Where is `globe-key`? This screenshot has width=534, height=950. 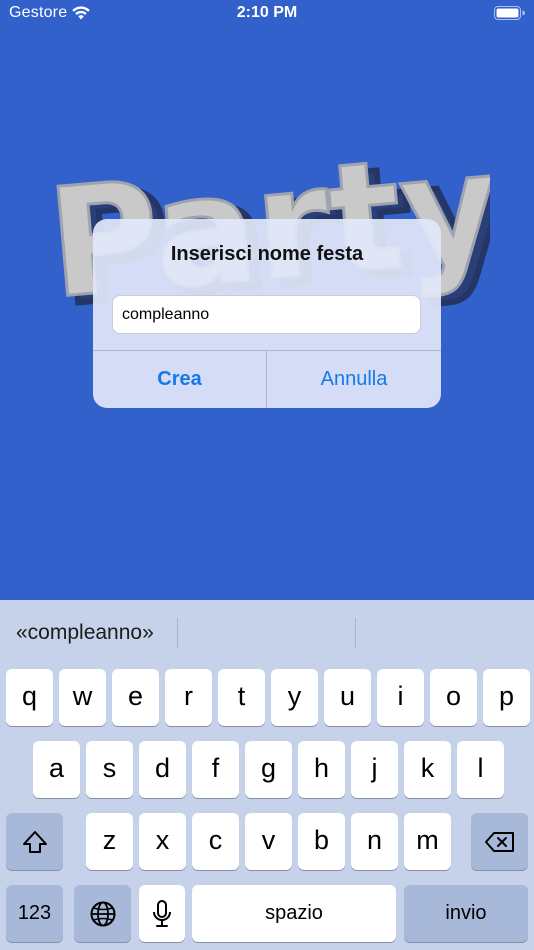
globe-key is located at coordinates (102, 913).